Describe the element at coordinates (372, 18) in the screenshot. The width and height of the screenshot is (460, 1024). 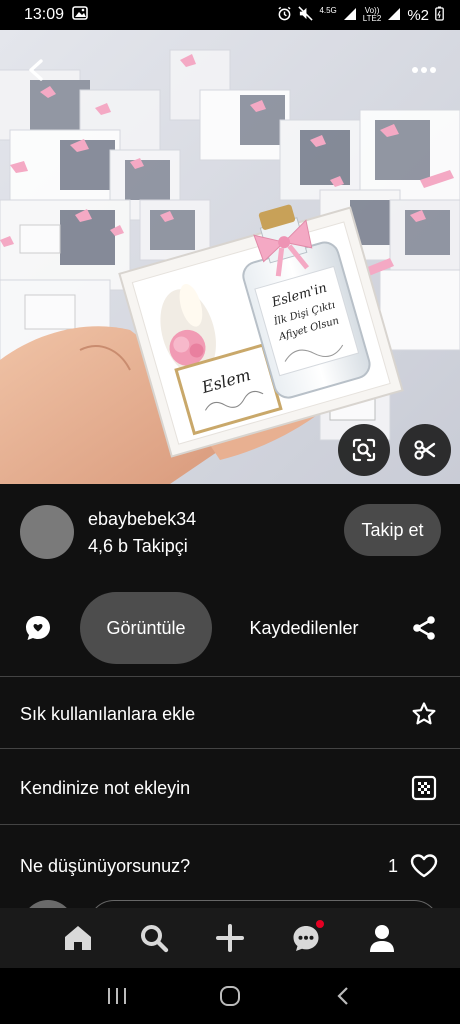
I see `lte-text: LTE2` at that location.